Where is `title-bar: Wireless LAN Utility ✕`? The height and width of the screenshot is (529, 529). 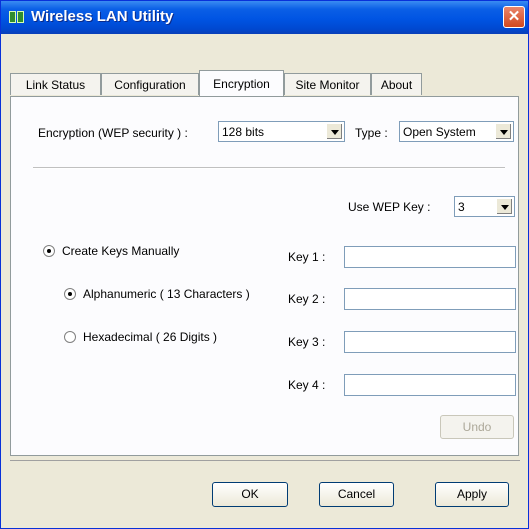 title-bar: Wireless LAN Utility ✕ is located at coordinates (264, 17).